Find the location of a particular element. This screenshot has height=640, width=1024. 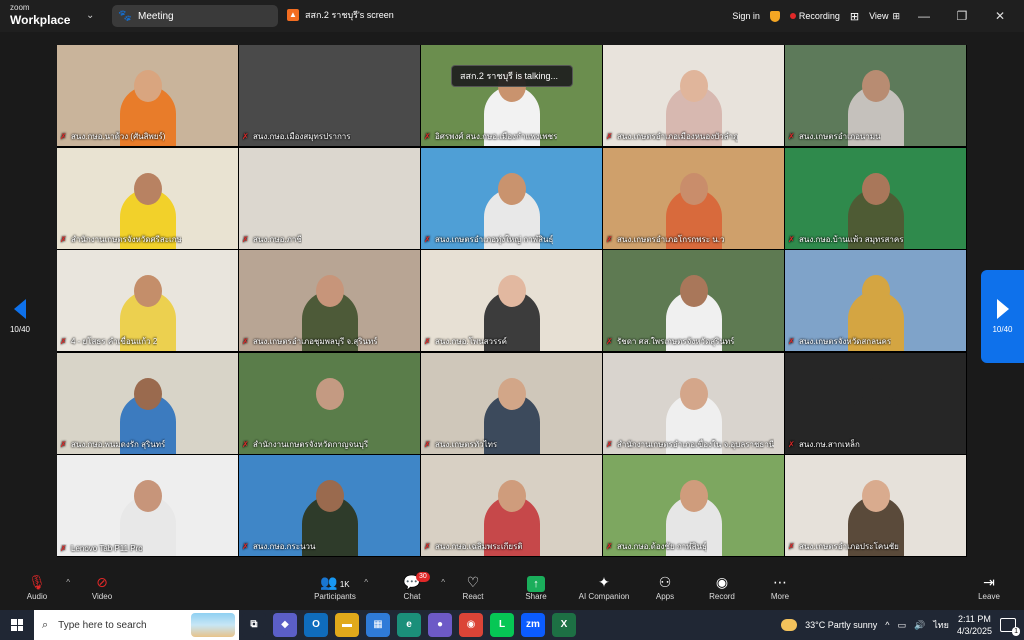

share-button: ↑ Share is located at coordinates (536, 590).